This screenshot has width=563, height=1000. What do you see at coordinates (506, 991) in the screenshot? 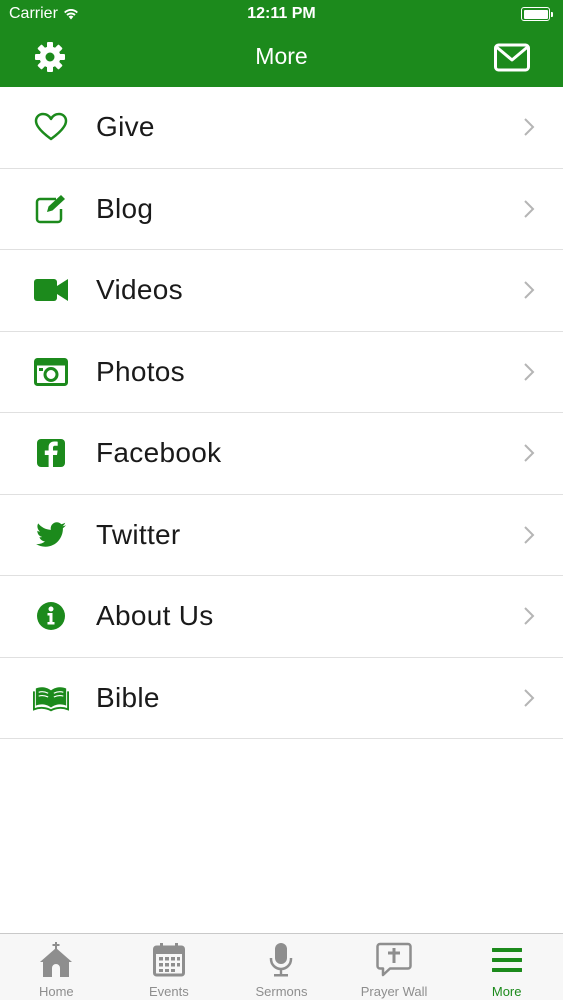
I see `tab-label: More` at bounding box center [506, 991].